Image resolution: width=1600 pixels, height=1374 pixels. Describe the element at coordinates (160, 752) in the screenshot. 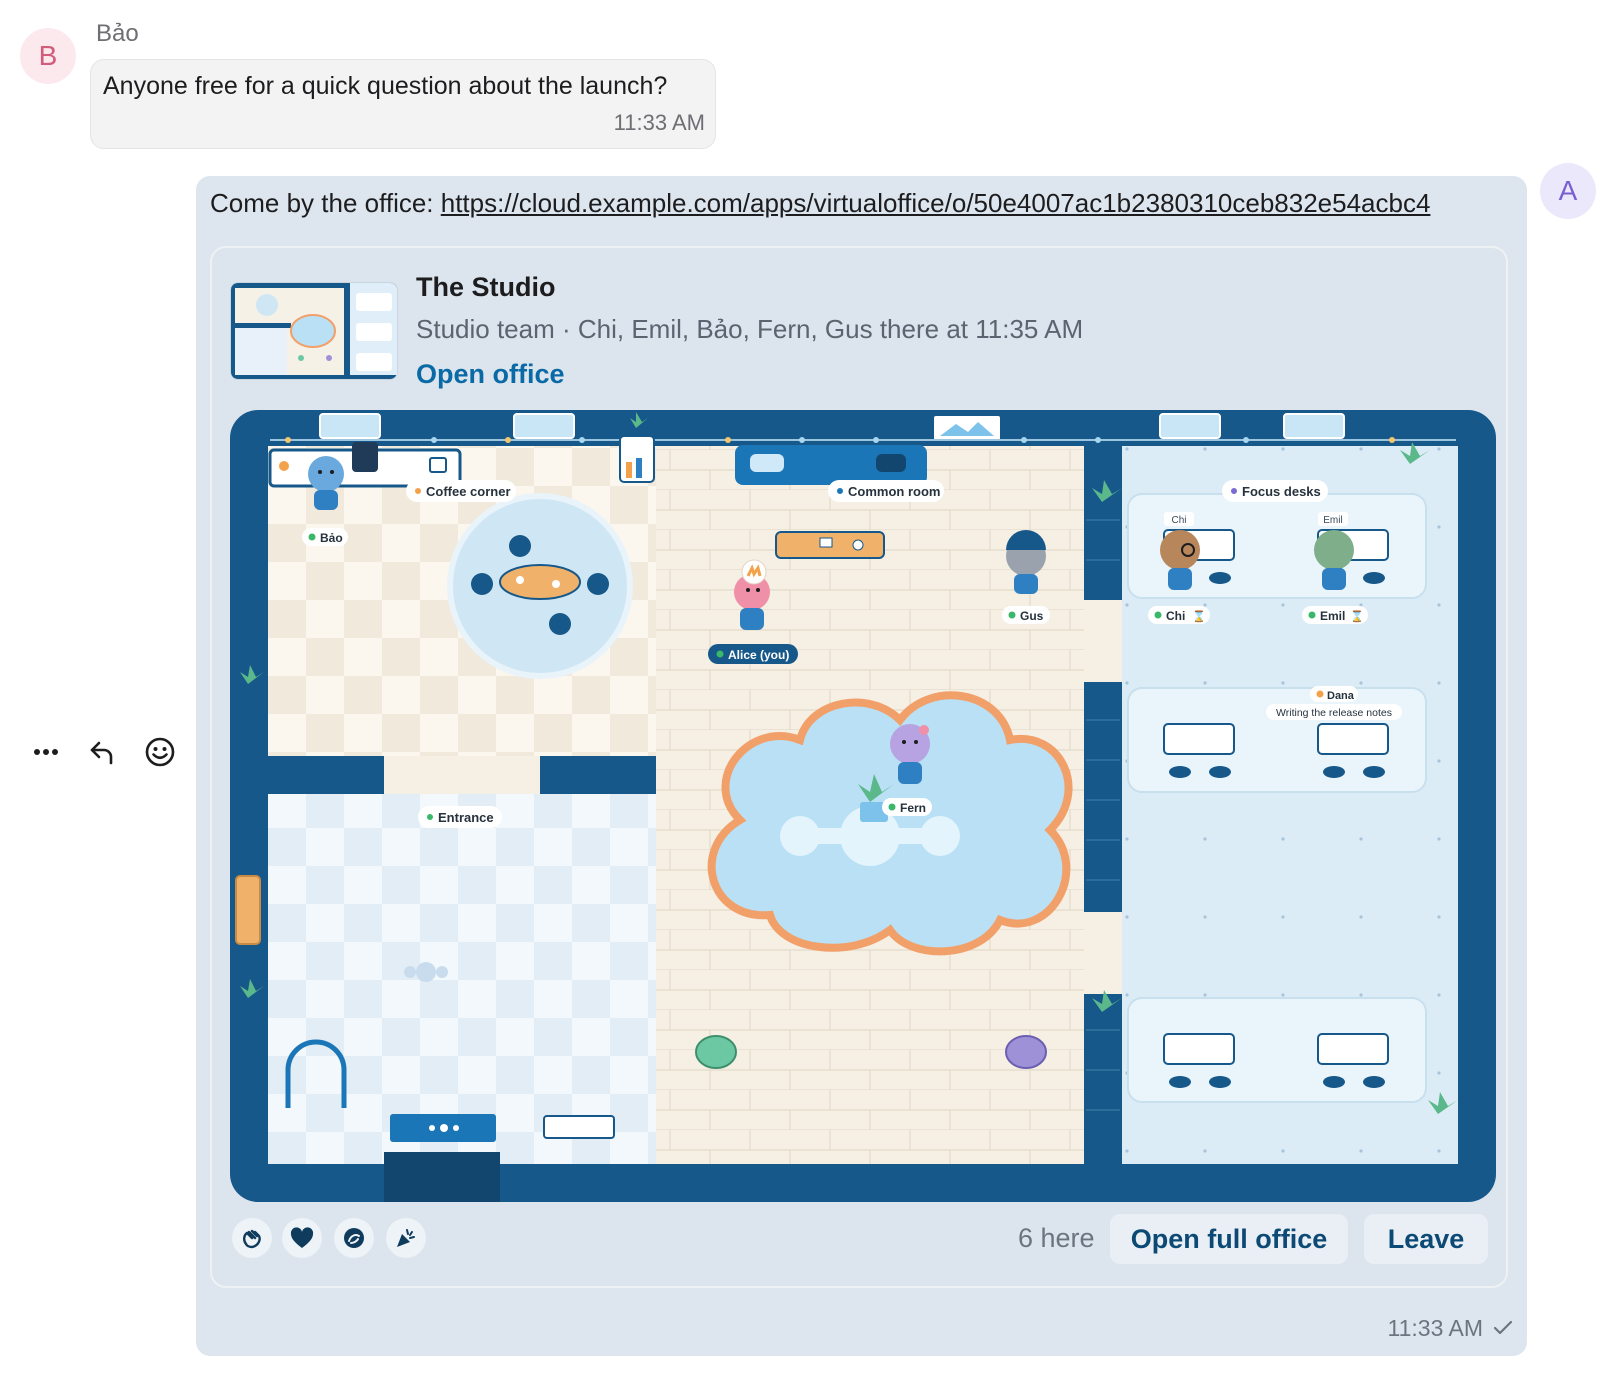

I see `emoji-icon` at that location.